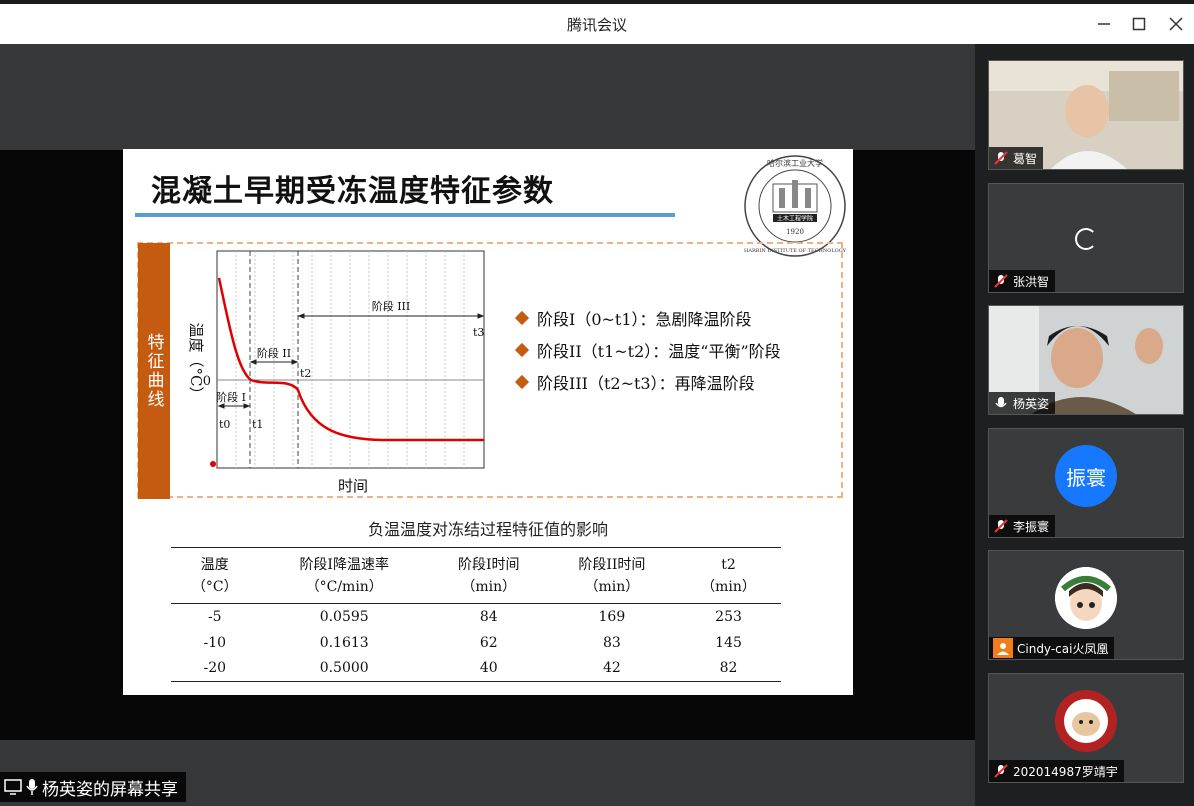  I want to click on screen-share-label-text: 杨英姿的屏幕共享, so click(110, 789).